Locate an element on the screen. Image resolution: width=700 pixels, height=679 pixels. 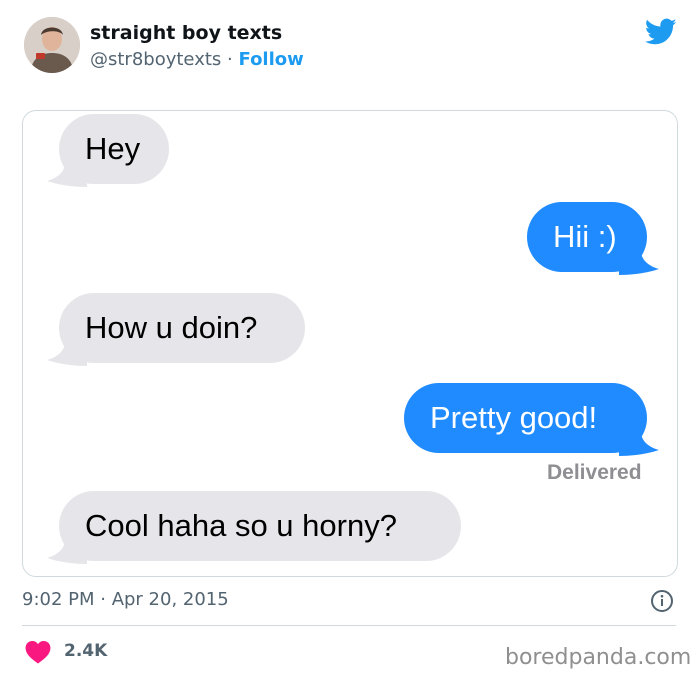
avatar is located at coordinates (52, 45).